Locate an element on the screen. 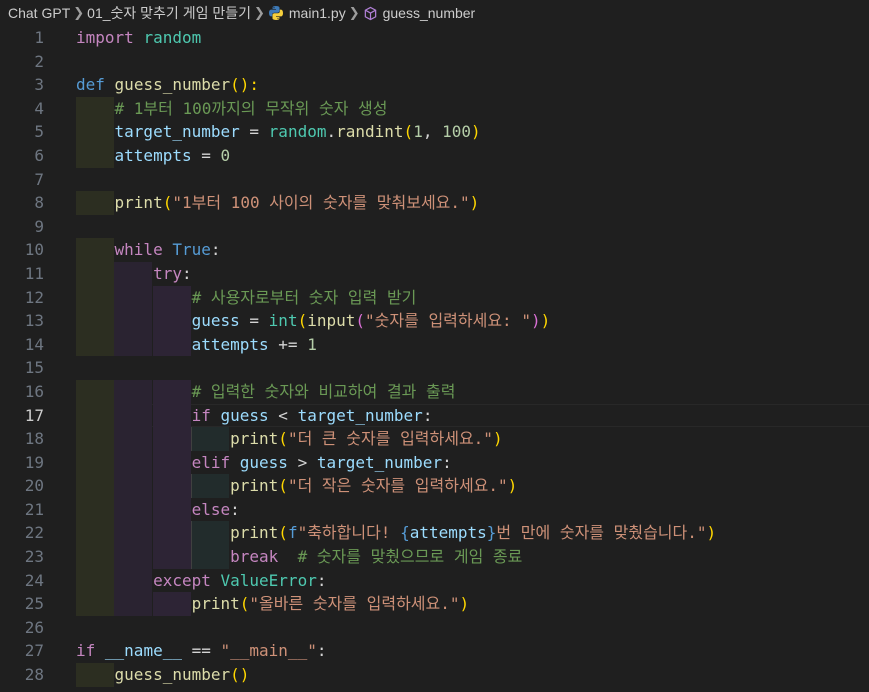 Image resolution: width=869 pixels, height=692 pixels. code-line: 28 guess_number() is located at coordinates (434, 675).